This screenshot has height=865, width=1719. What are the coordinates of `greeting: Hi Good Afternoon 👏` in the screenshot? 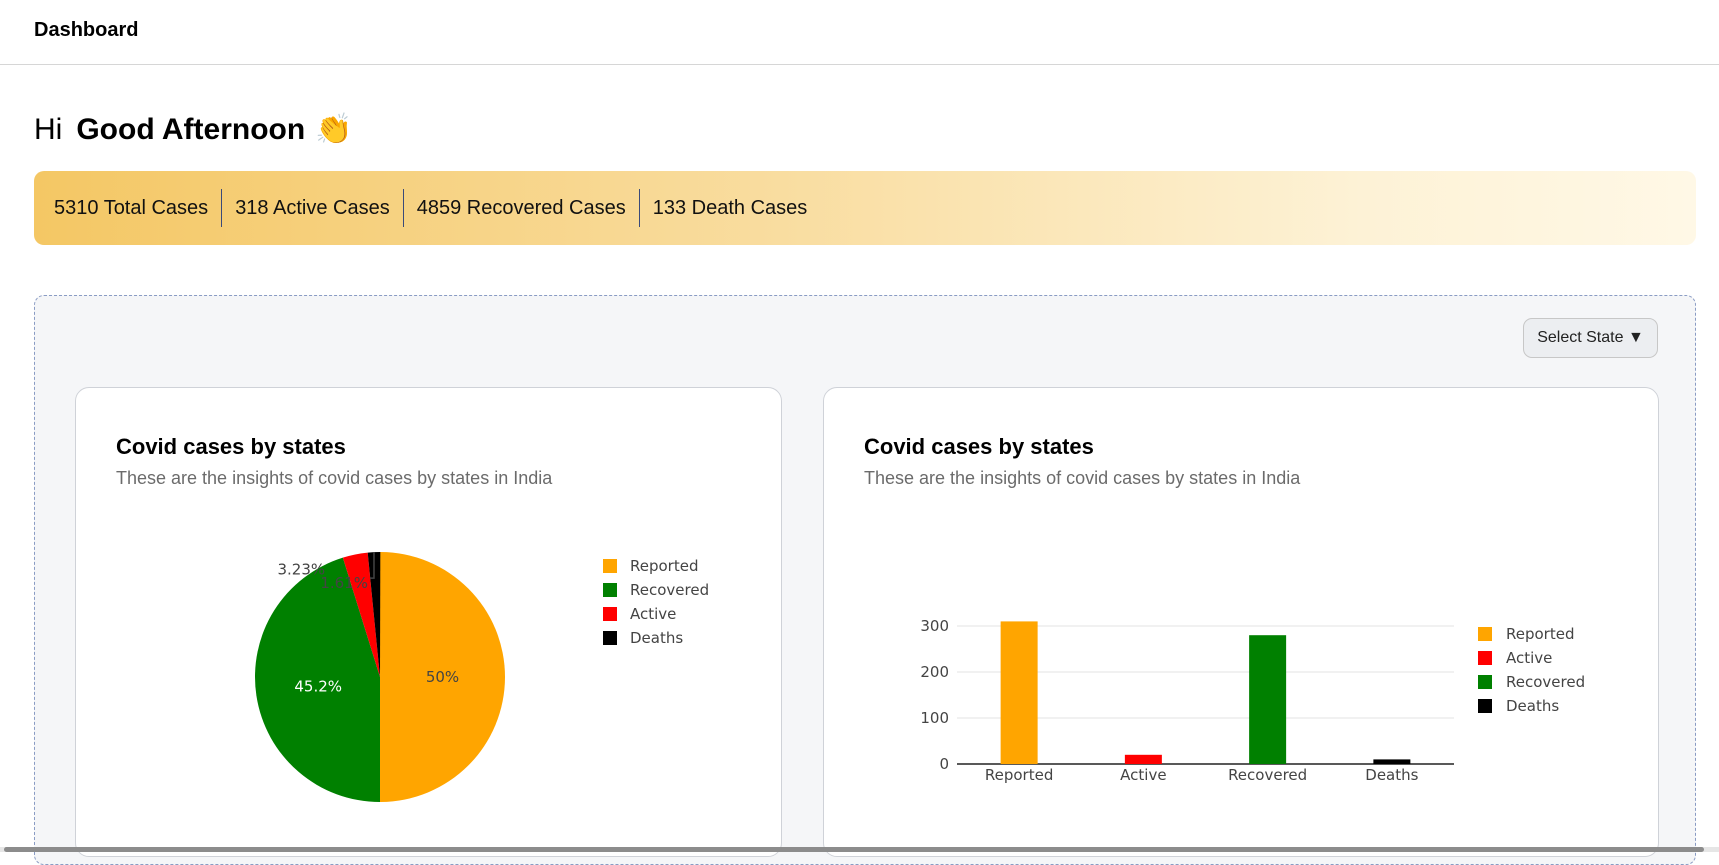 It's located at (193, 129).